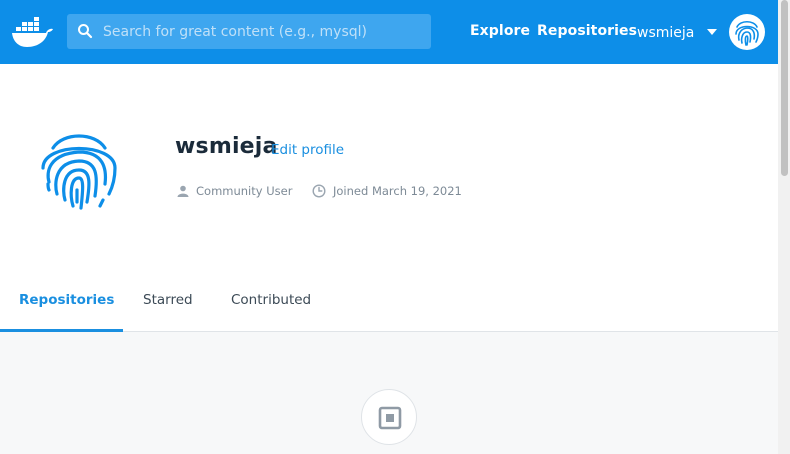 This screenshot has height=454, width=790. What do you see at coordinates (784, 88) in the screenshot?
I see `page-scrollbar-thumb` at bounding box center [784, 88].